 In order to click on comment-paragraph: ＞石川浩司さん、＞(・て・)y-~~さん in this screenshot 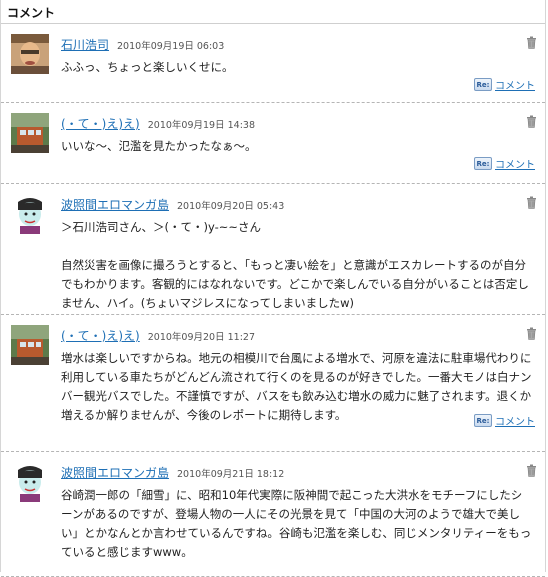, I will do `click(161, 227)`.